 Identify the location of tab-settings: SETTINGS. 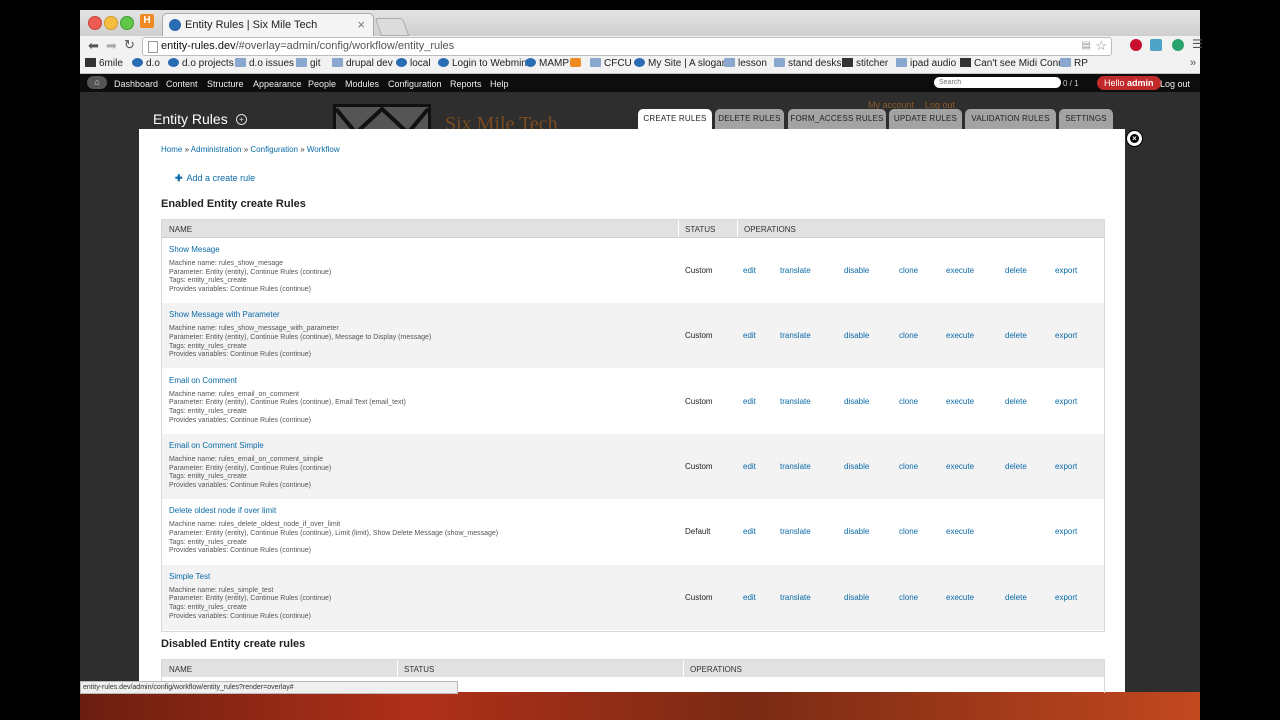
(1086, 119).